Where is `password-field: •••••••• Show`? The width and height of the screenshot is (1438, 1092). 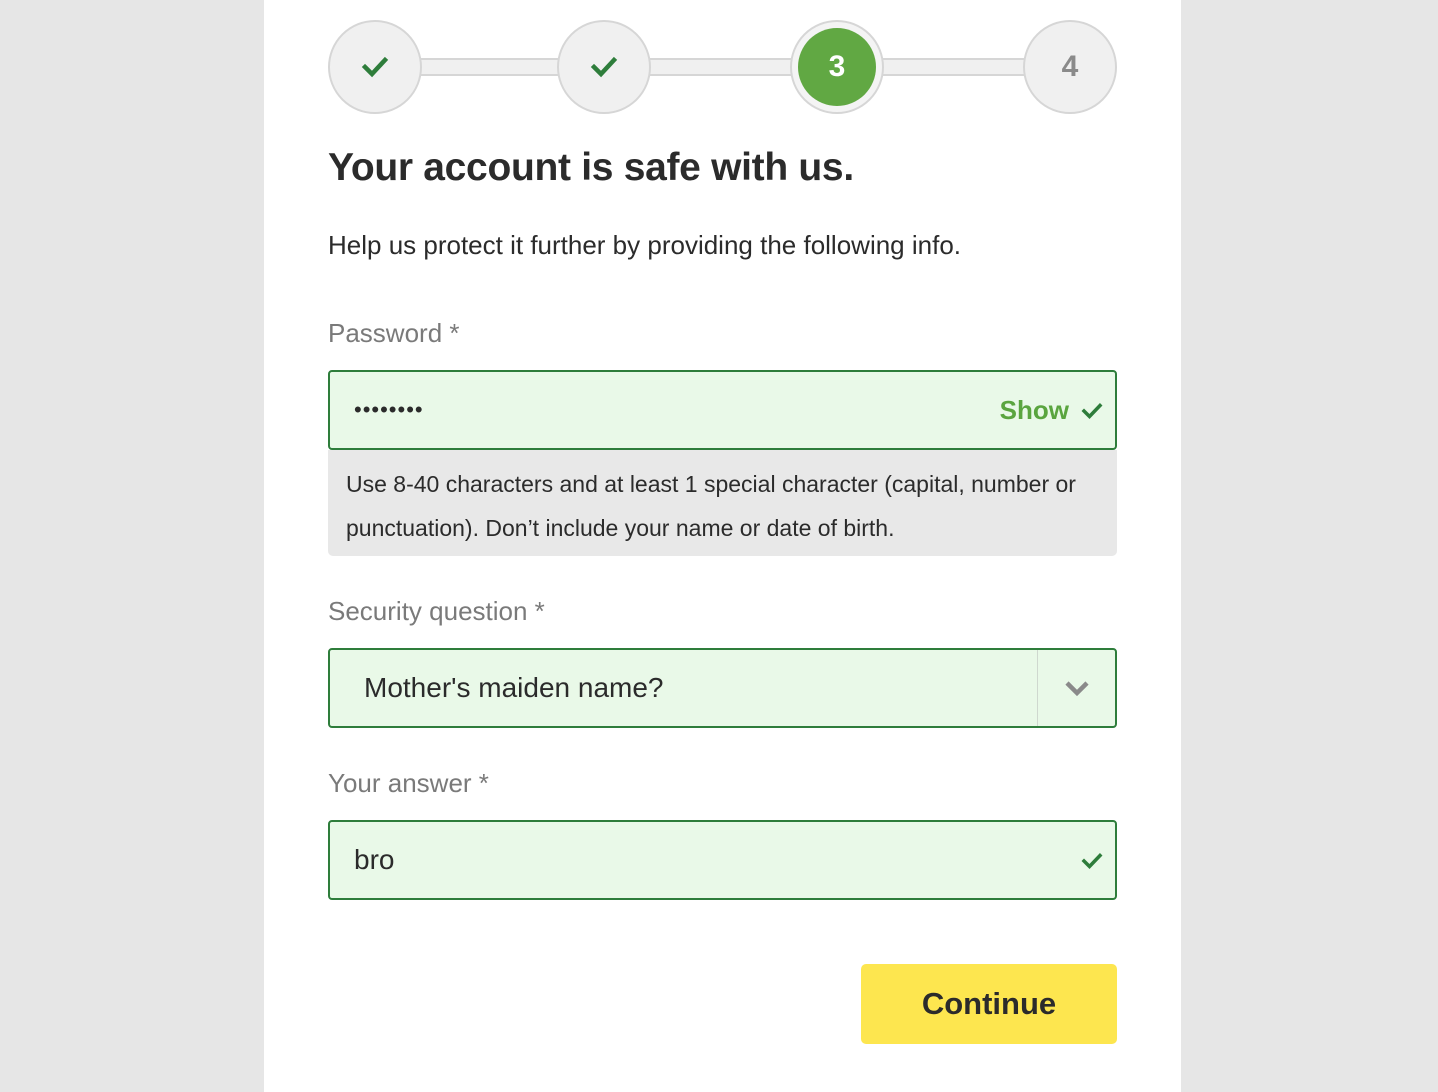
password-field: •••••••• Show is located at coordinates (722, 410).